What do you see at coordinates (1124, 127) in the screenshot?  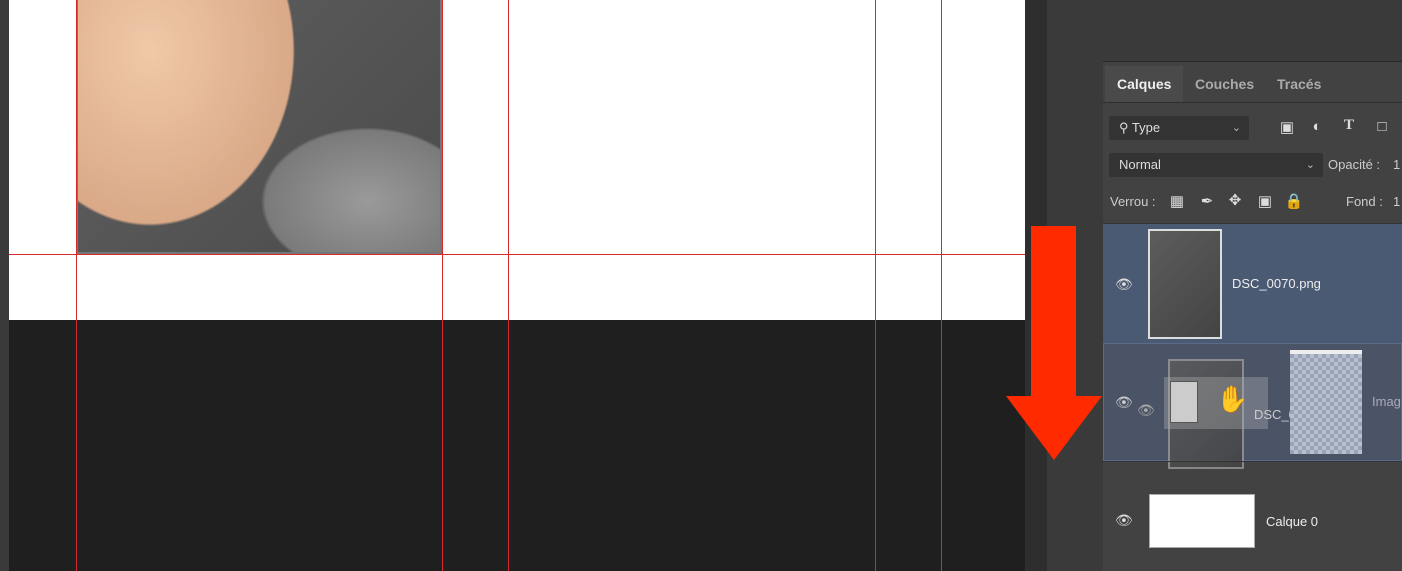 I see `search-icon: ⚲` at bounding box center [1124, 127].